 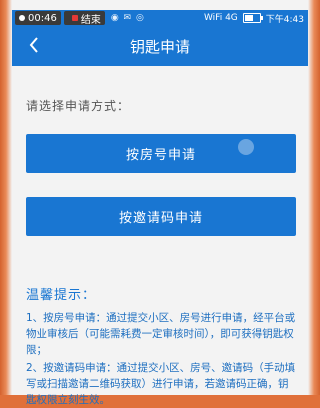 I want to click on method-prompt: 请选择申请方式：, so click(x=78, y=106).